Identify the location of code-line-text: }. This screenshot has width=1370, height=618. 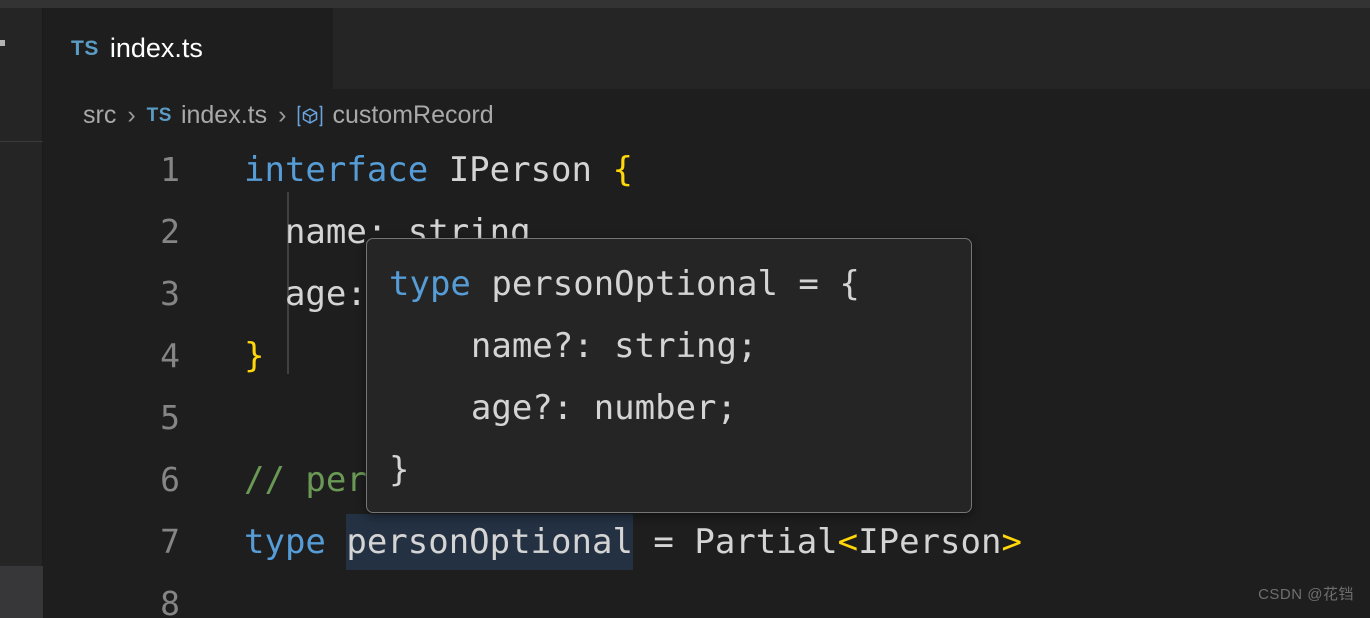
(254, 356).